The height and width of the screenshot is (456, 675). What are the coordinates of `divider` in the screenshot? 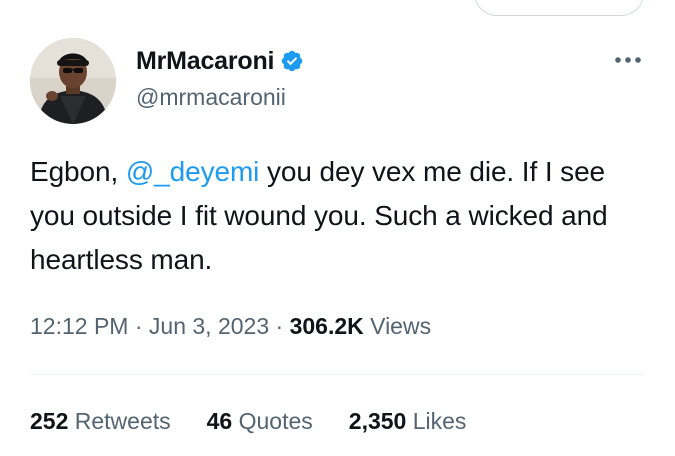 It's located at (337, 374).